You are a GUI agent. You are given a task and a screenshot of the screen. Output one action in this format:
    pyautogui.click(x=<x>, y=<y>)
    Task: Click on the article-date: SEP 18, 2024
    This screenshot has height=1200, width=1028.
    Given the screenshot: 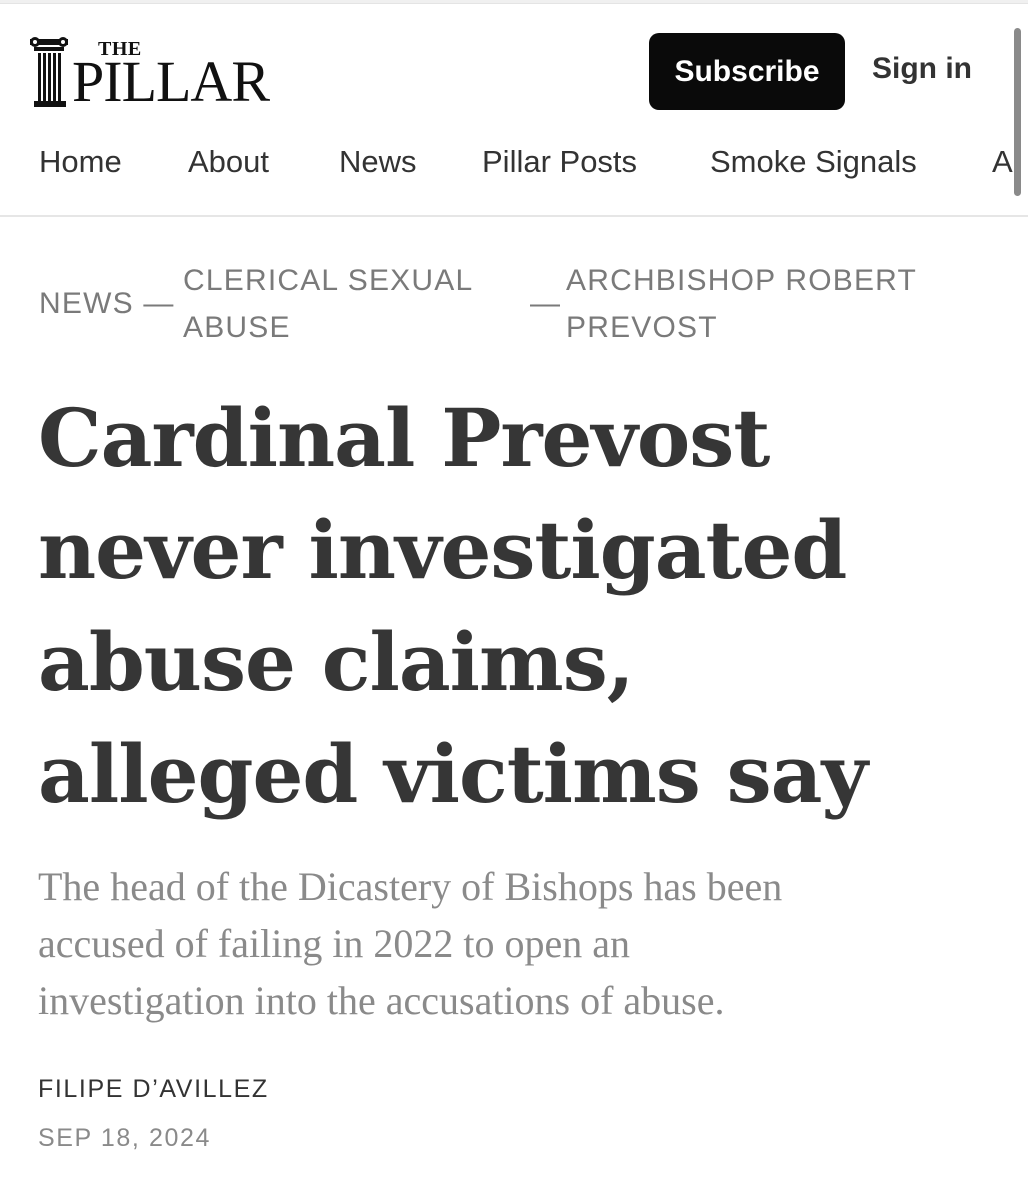 What is the action you would take?
    pyautogui.click(x=125, y=1138)
    